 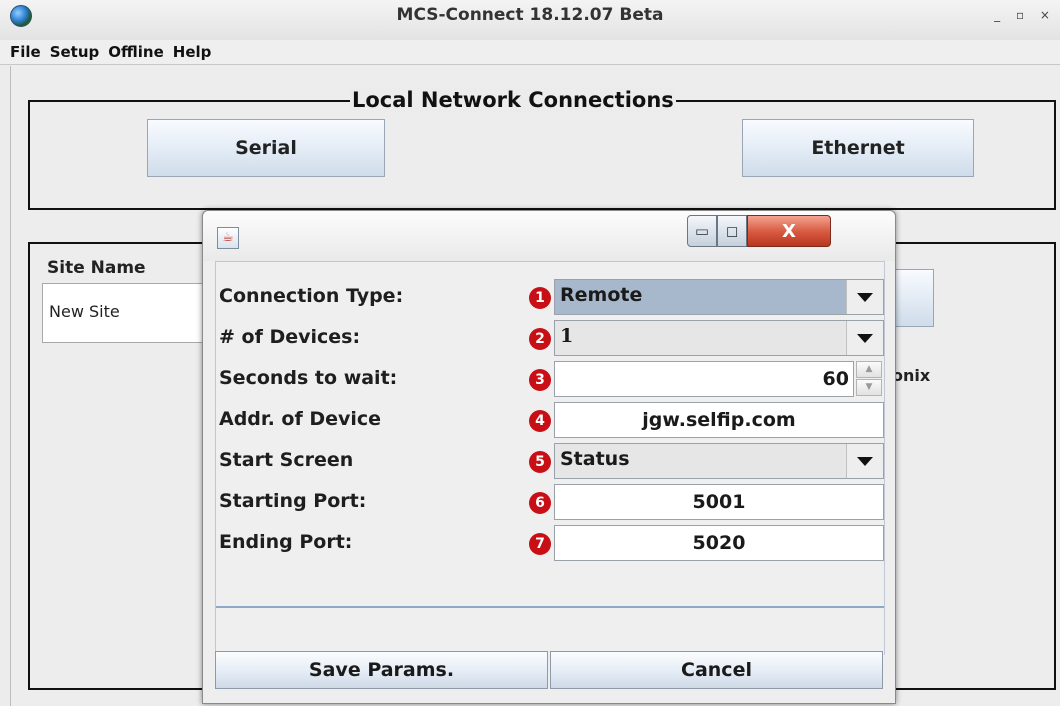 I want to click on local-network-title: Local Network Connections, so click(x=513, y=100).